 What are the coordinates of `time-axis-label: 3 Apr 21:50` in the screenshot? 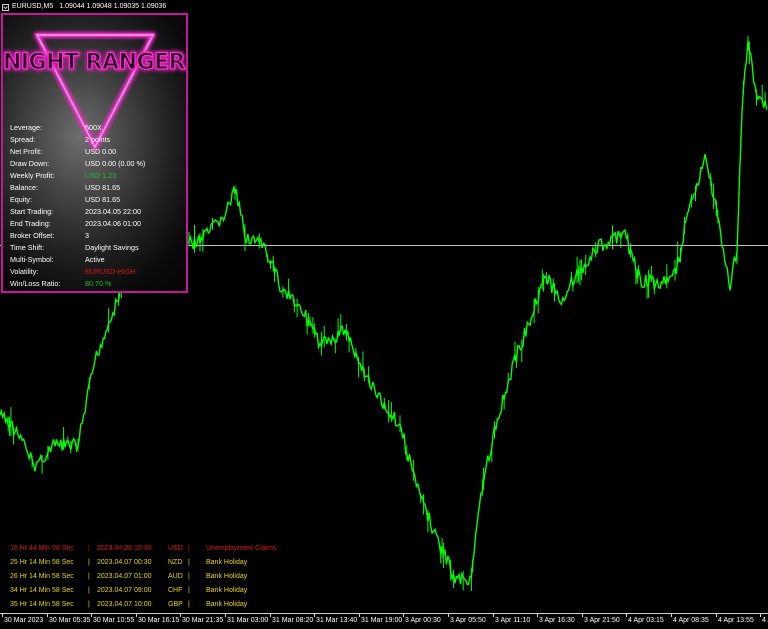 It's located at (602, 620).